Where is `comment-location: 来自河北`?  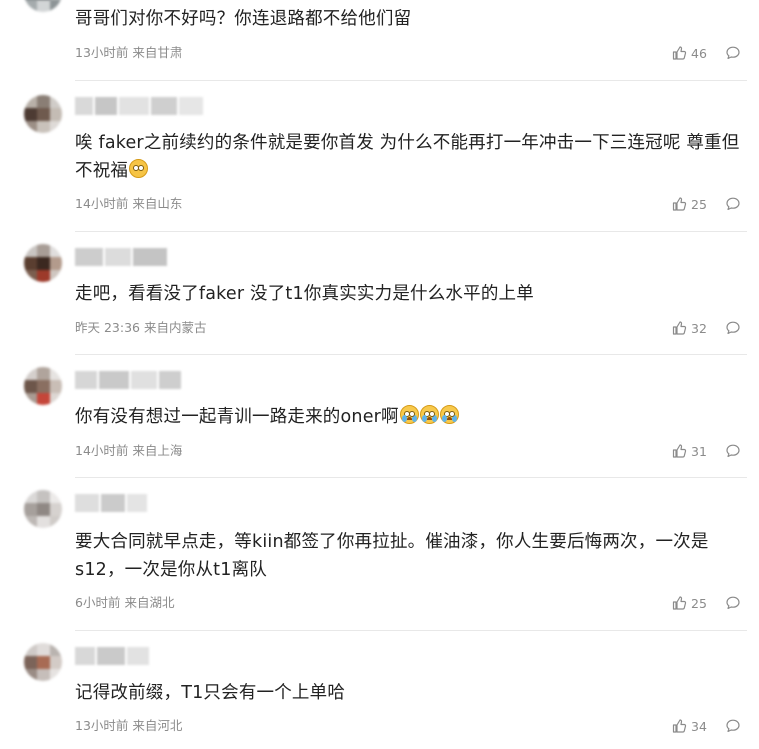 comment-location: 来自河北 is located at coordinates (157, 725).